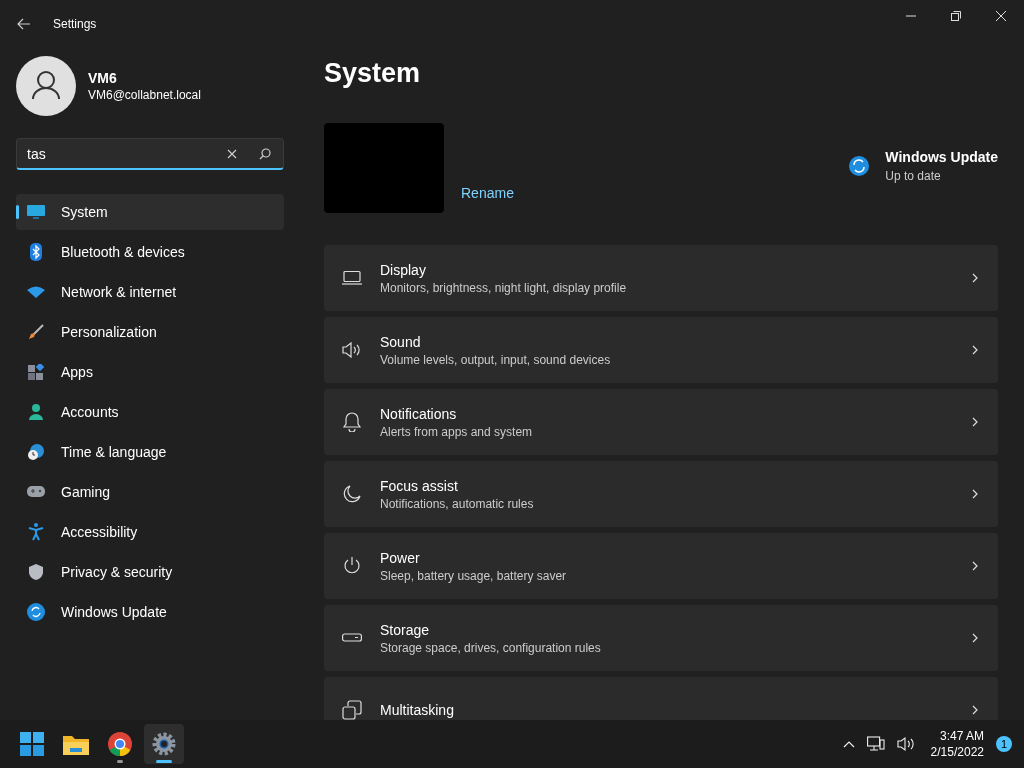 The height and width of the screenshot is (768, 1024). What do you see at coordinates (474, 575) in the screenshot?
I see `card-subtitle: Sleep, battery usage, battery saver` at bounding box center [474, 575].